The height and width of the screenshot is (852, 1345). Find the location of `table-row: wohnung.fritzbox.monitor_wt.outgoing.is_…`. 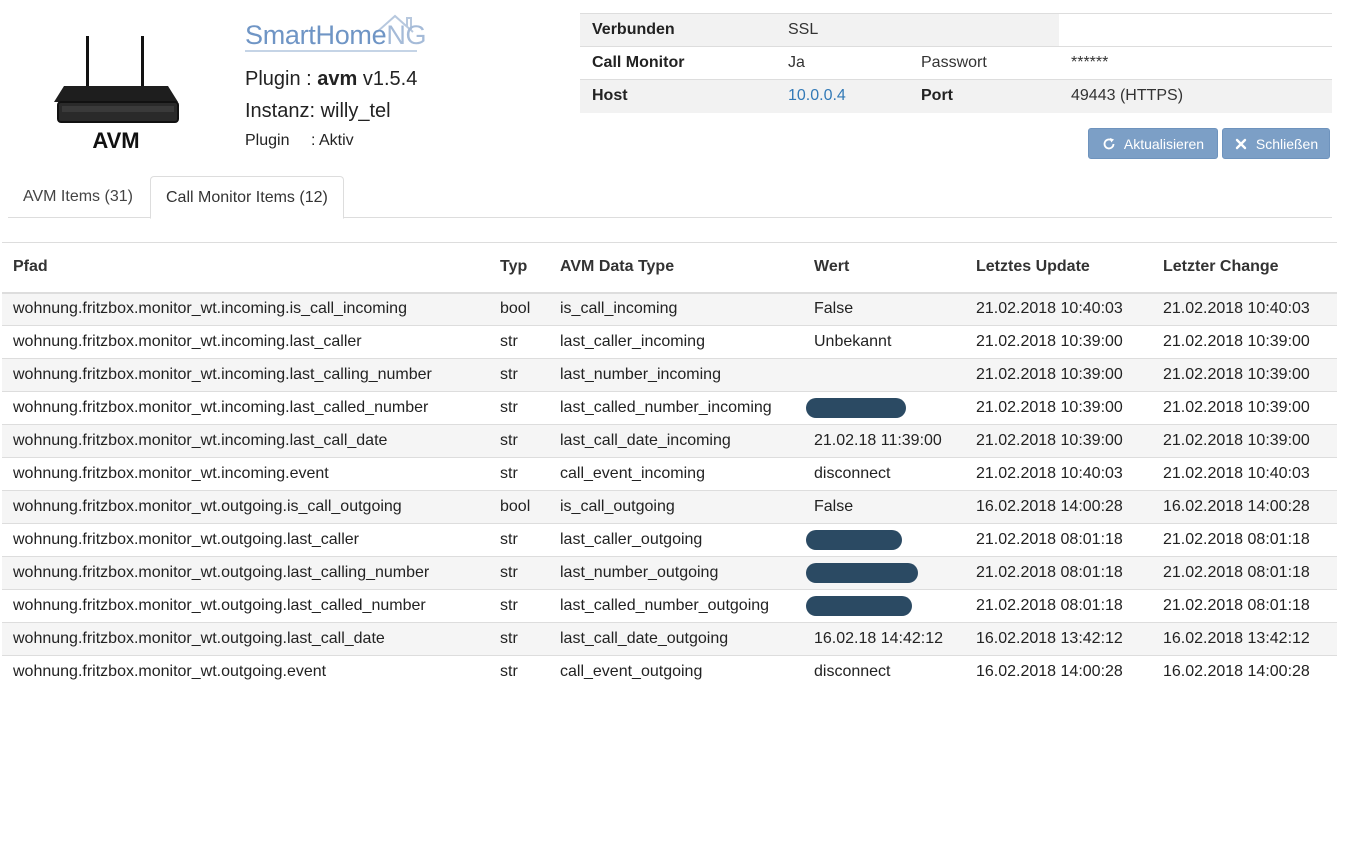

table-row: wohnung.fritzbox.monitor_wt.outgoing.is_… is located at coordinates (669, 507).